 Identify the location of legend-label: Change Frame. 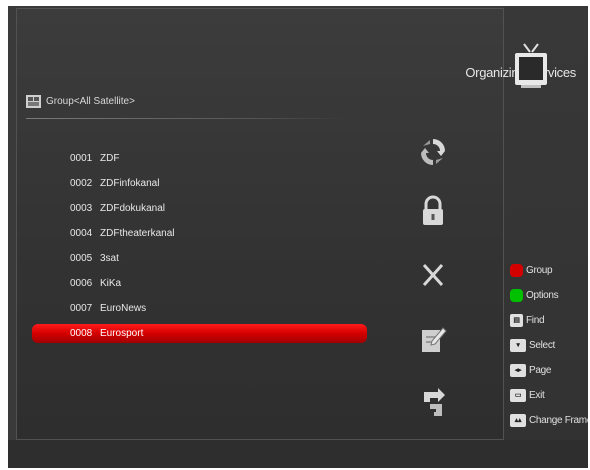
(558, 420).